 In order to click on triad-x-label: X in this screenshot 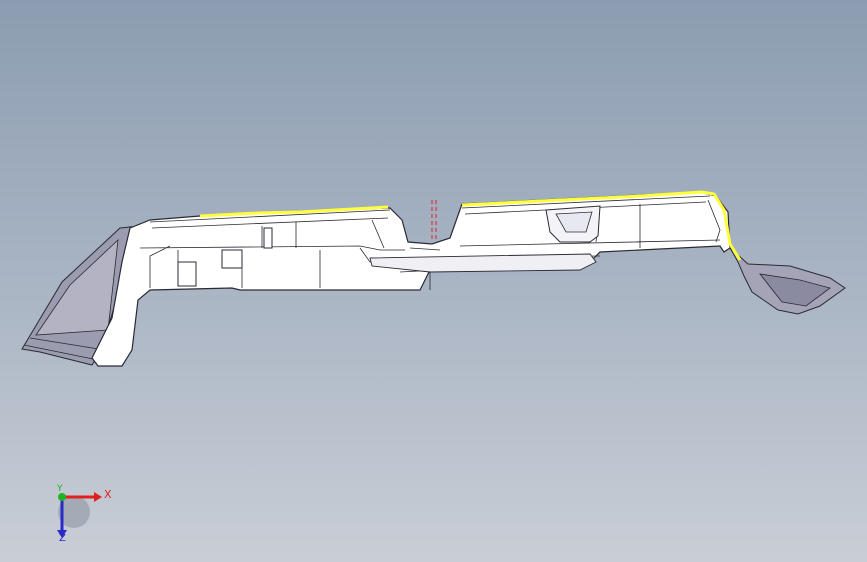, I will do `click(108, 494)`.